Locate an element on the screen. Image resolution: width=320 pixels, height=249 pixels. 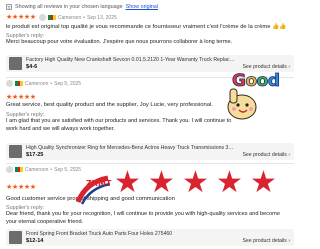
review-date: Sep 5, 2025 is located at coordinates (68, 83).